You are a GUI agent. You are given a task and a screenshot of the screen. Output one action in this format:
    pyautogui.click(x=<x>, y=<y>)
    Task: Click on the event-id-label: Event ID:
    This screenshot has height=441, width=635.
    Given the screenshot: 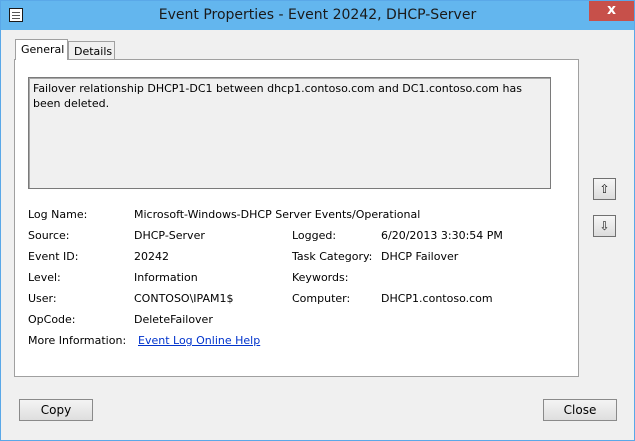 What is the action you would take?
    pyautogui.click(x=53, y=256)
    